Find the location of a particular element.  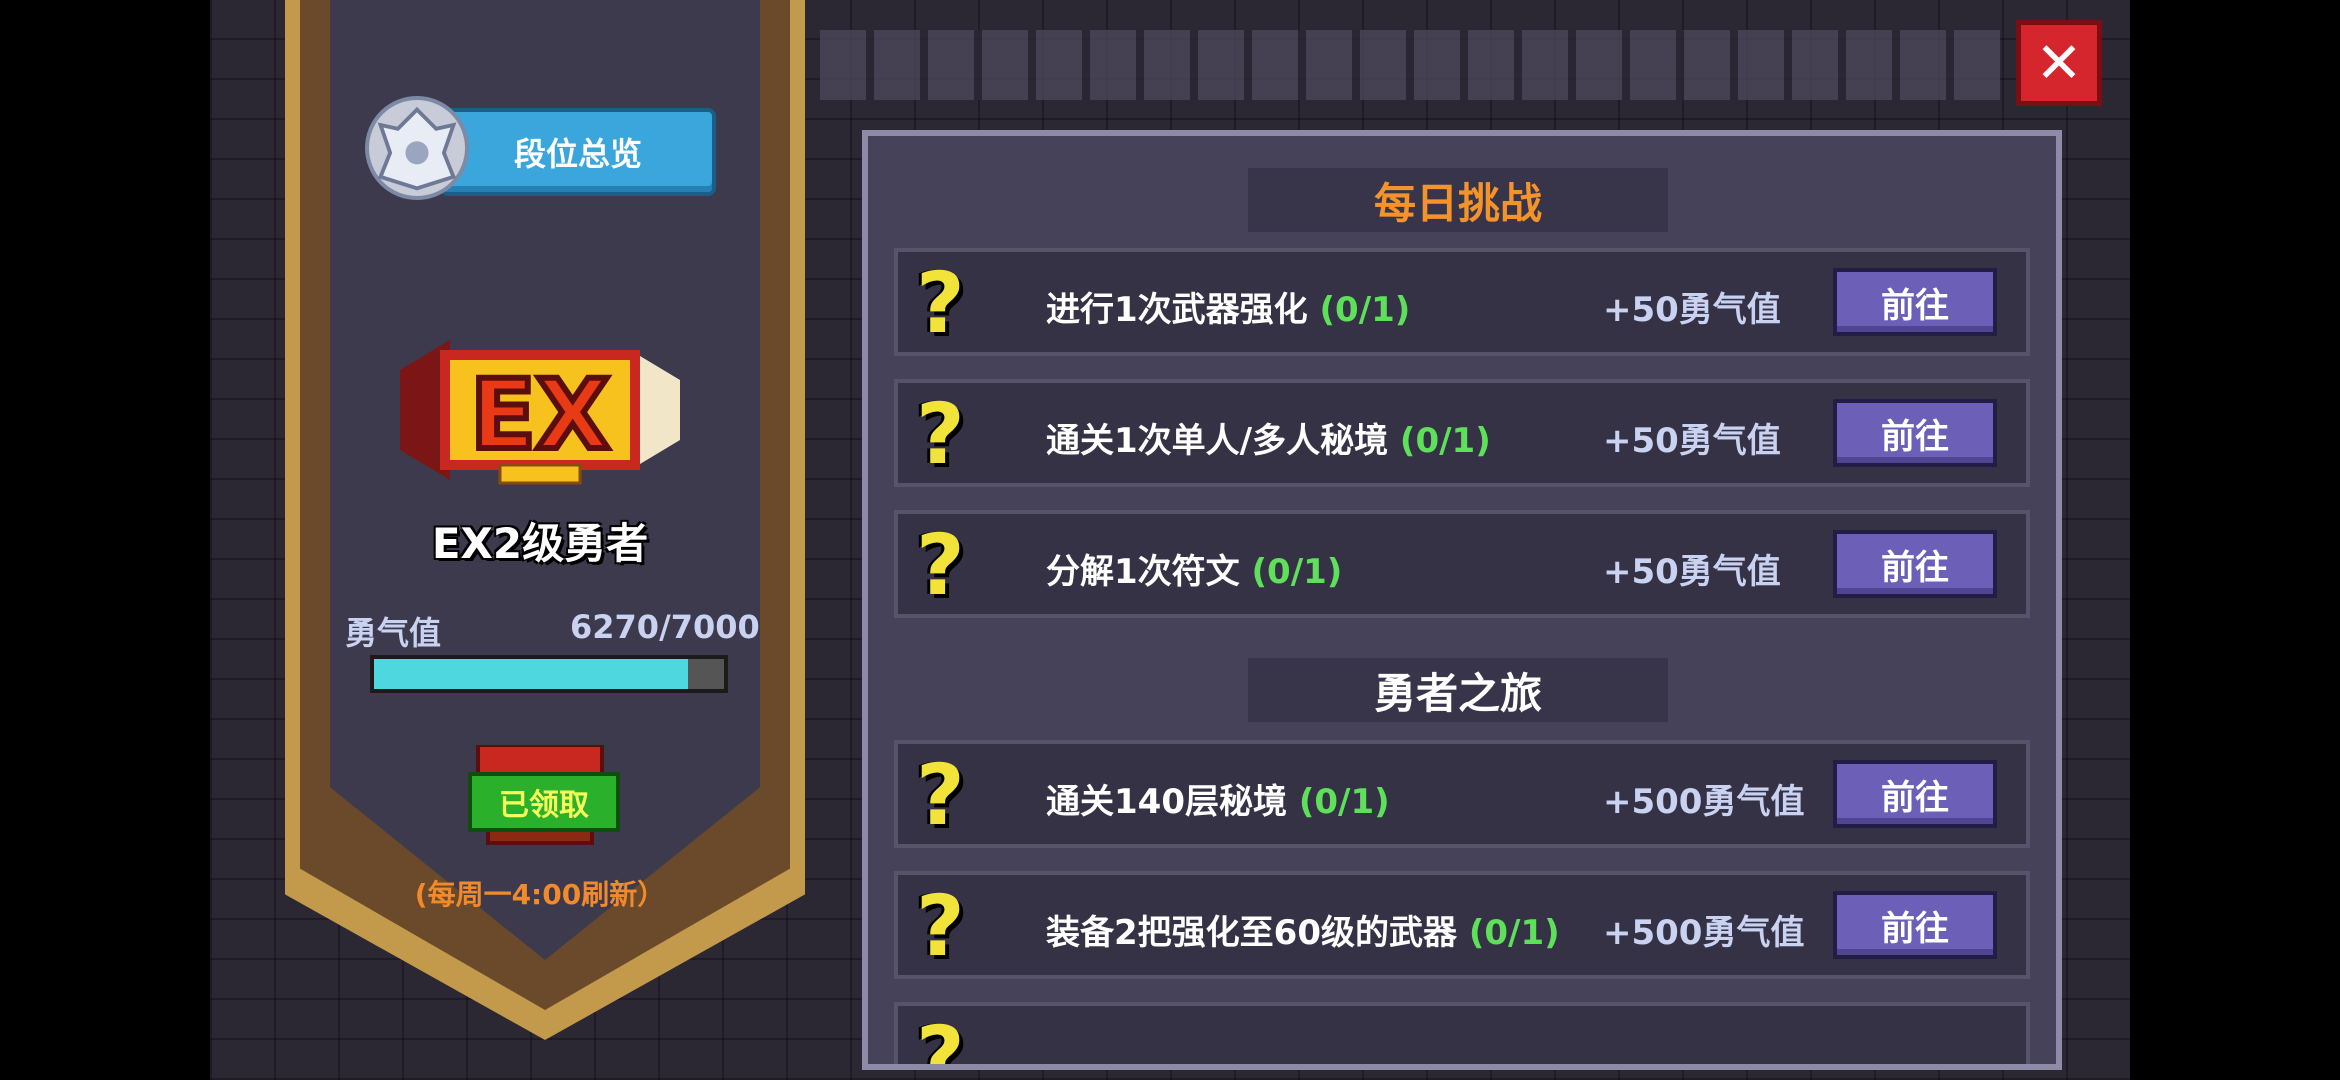

rank-emblem-icon is located at coordinates (417, 148).